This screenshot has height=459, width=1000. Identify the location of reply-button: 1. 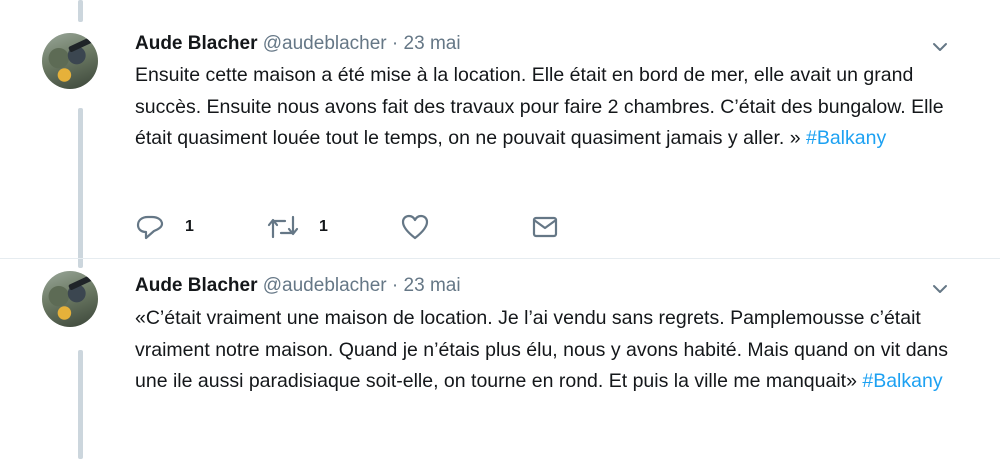
(164, 227).